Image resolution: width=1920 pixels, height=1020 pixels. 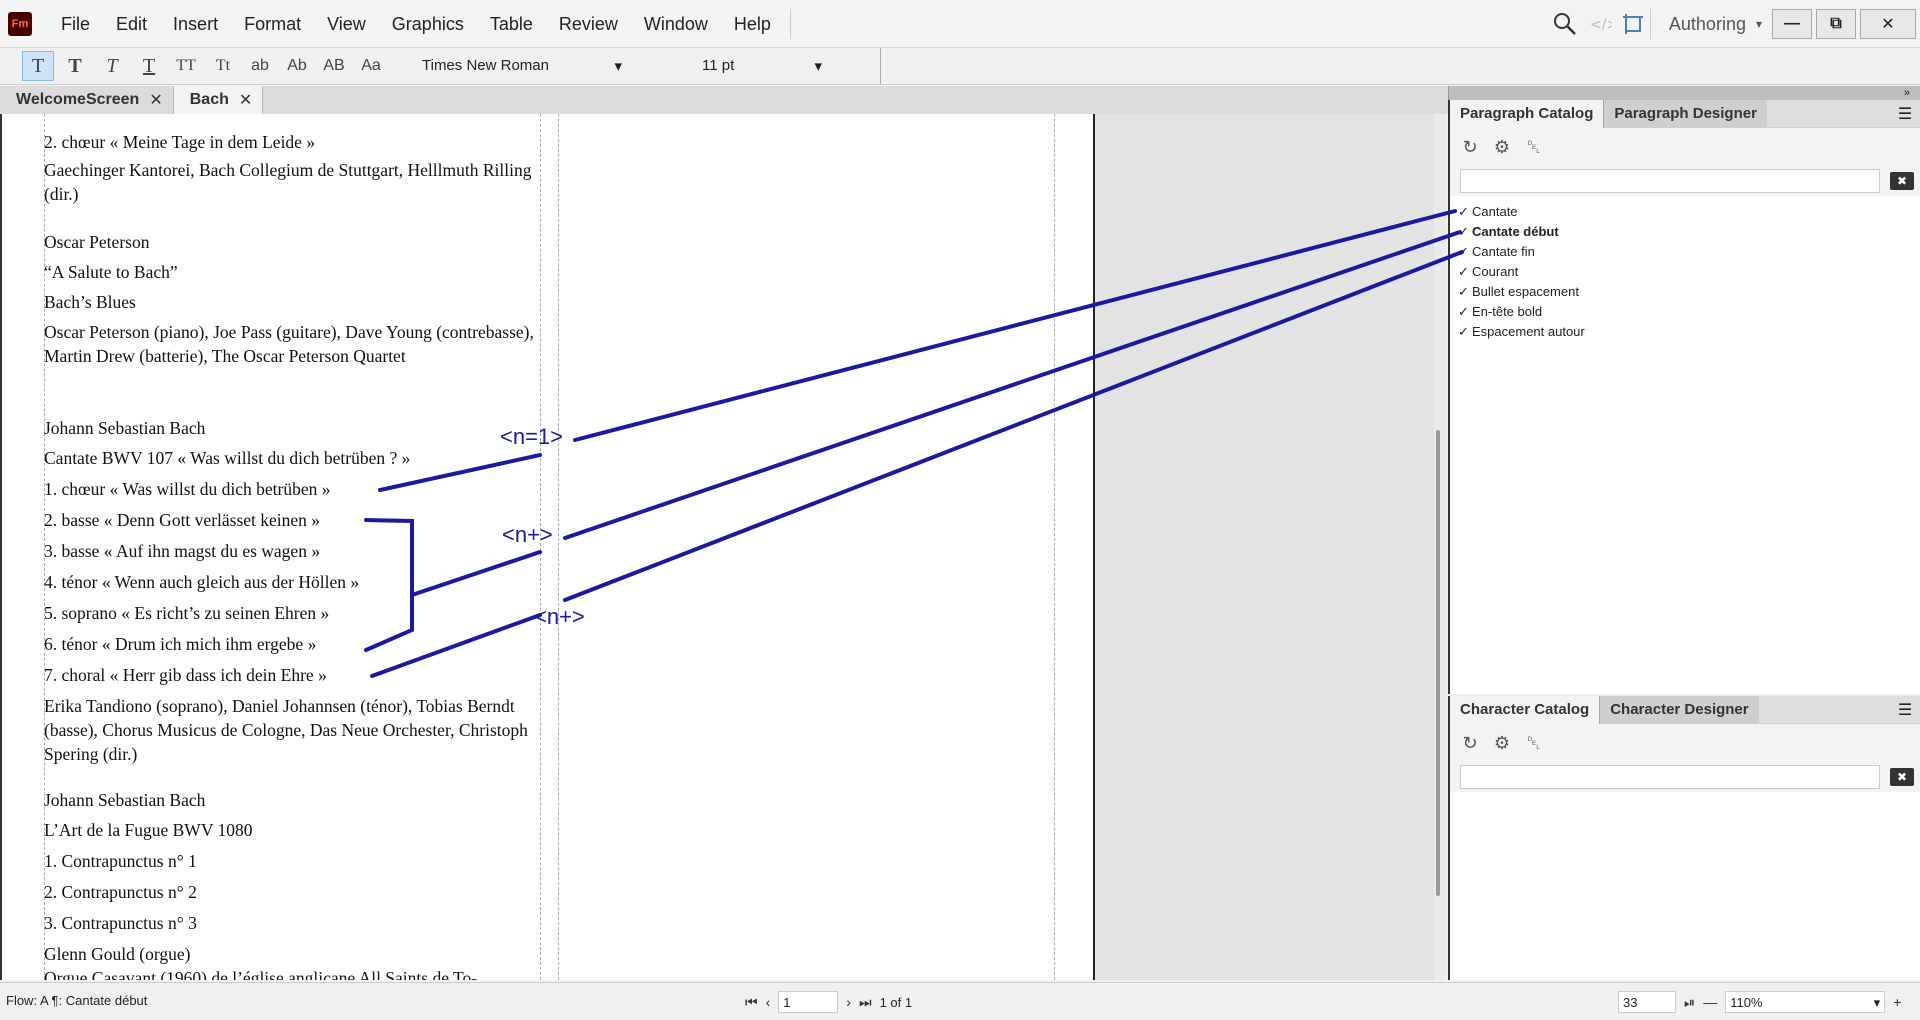 I want to click on tab-paragraph-designer: Paragraph Designer, so click(x=1685, y=114).